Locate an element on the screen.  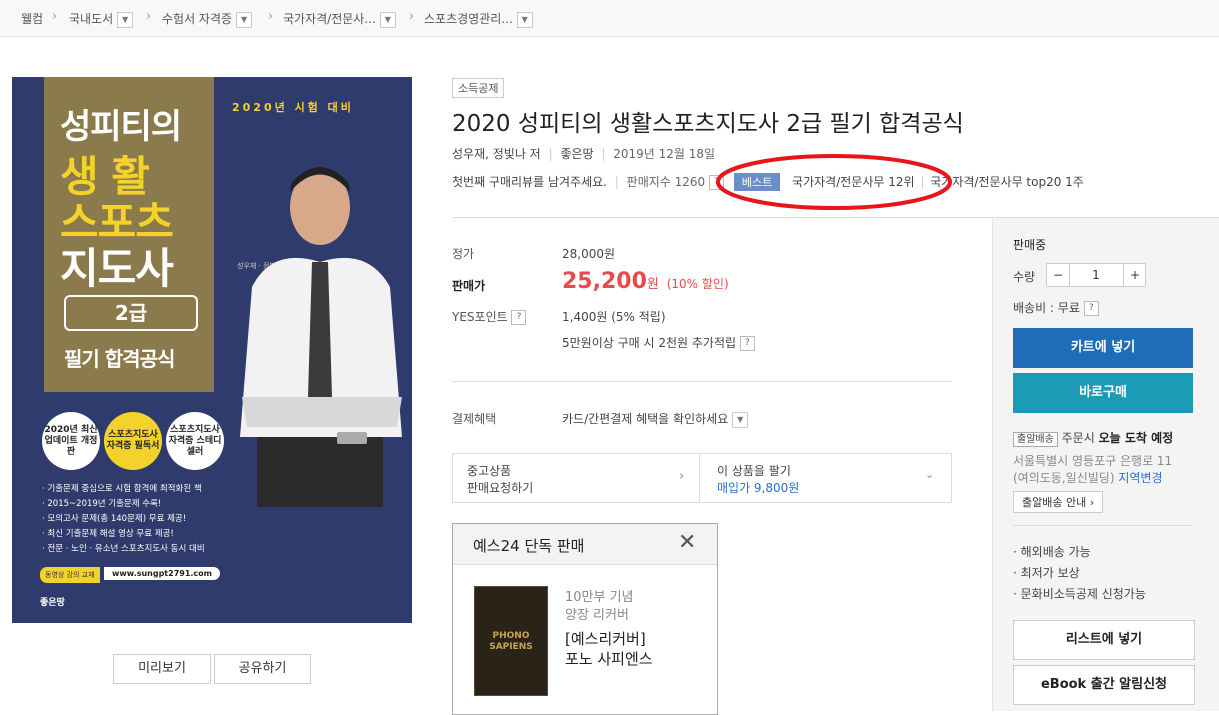
cover-title-line: 성피티의 is located at coordinates (121, 127).